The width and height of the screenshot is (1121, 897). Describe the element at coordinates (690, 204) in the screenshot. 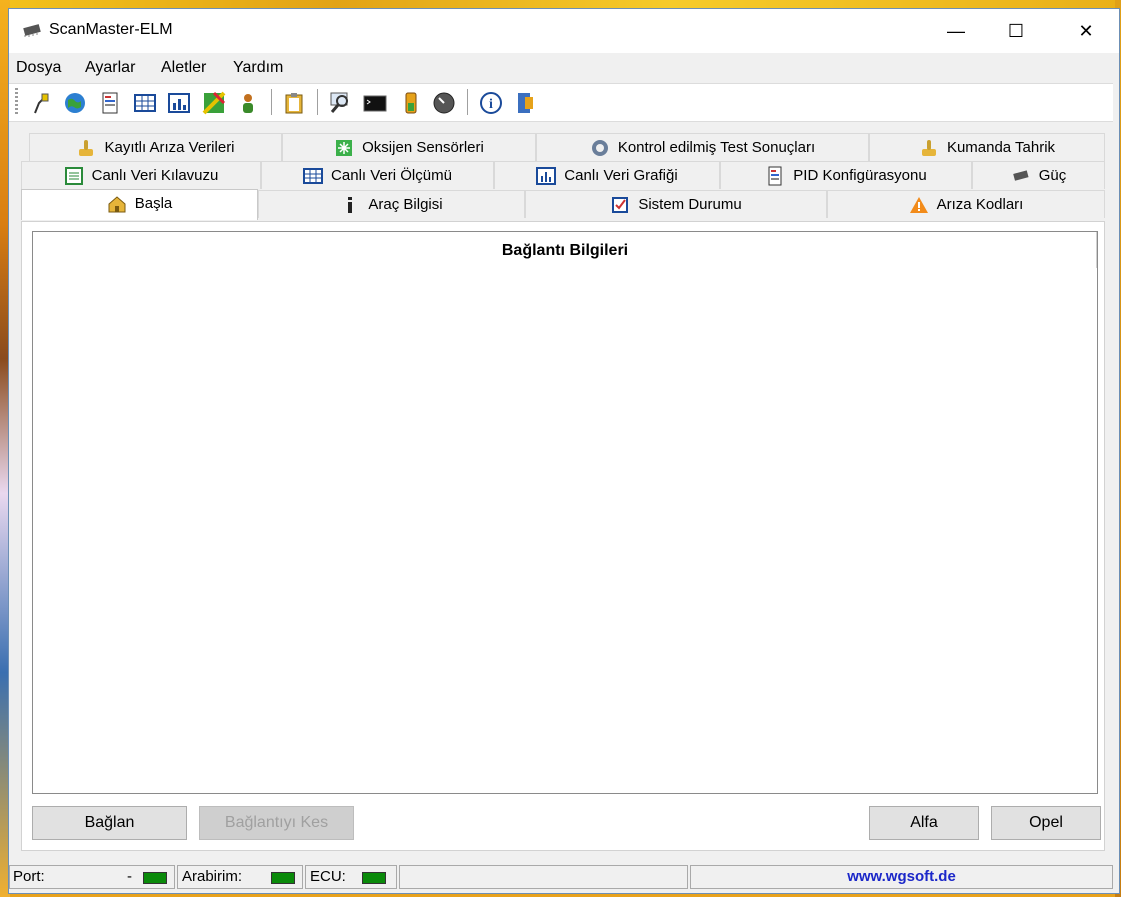

I see `tab-label: Sistem Durumu` at that location.